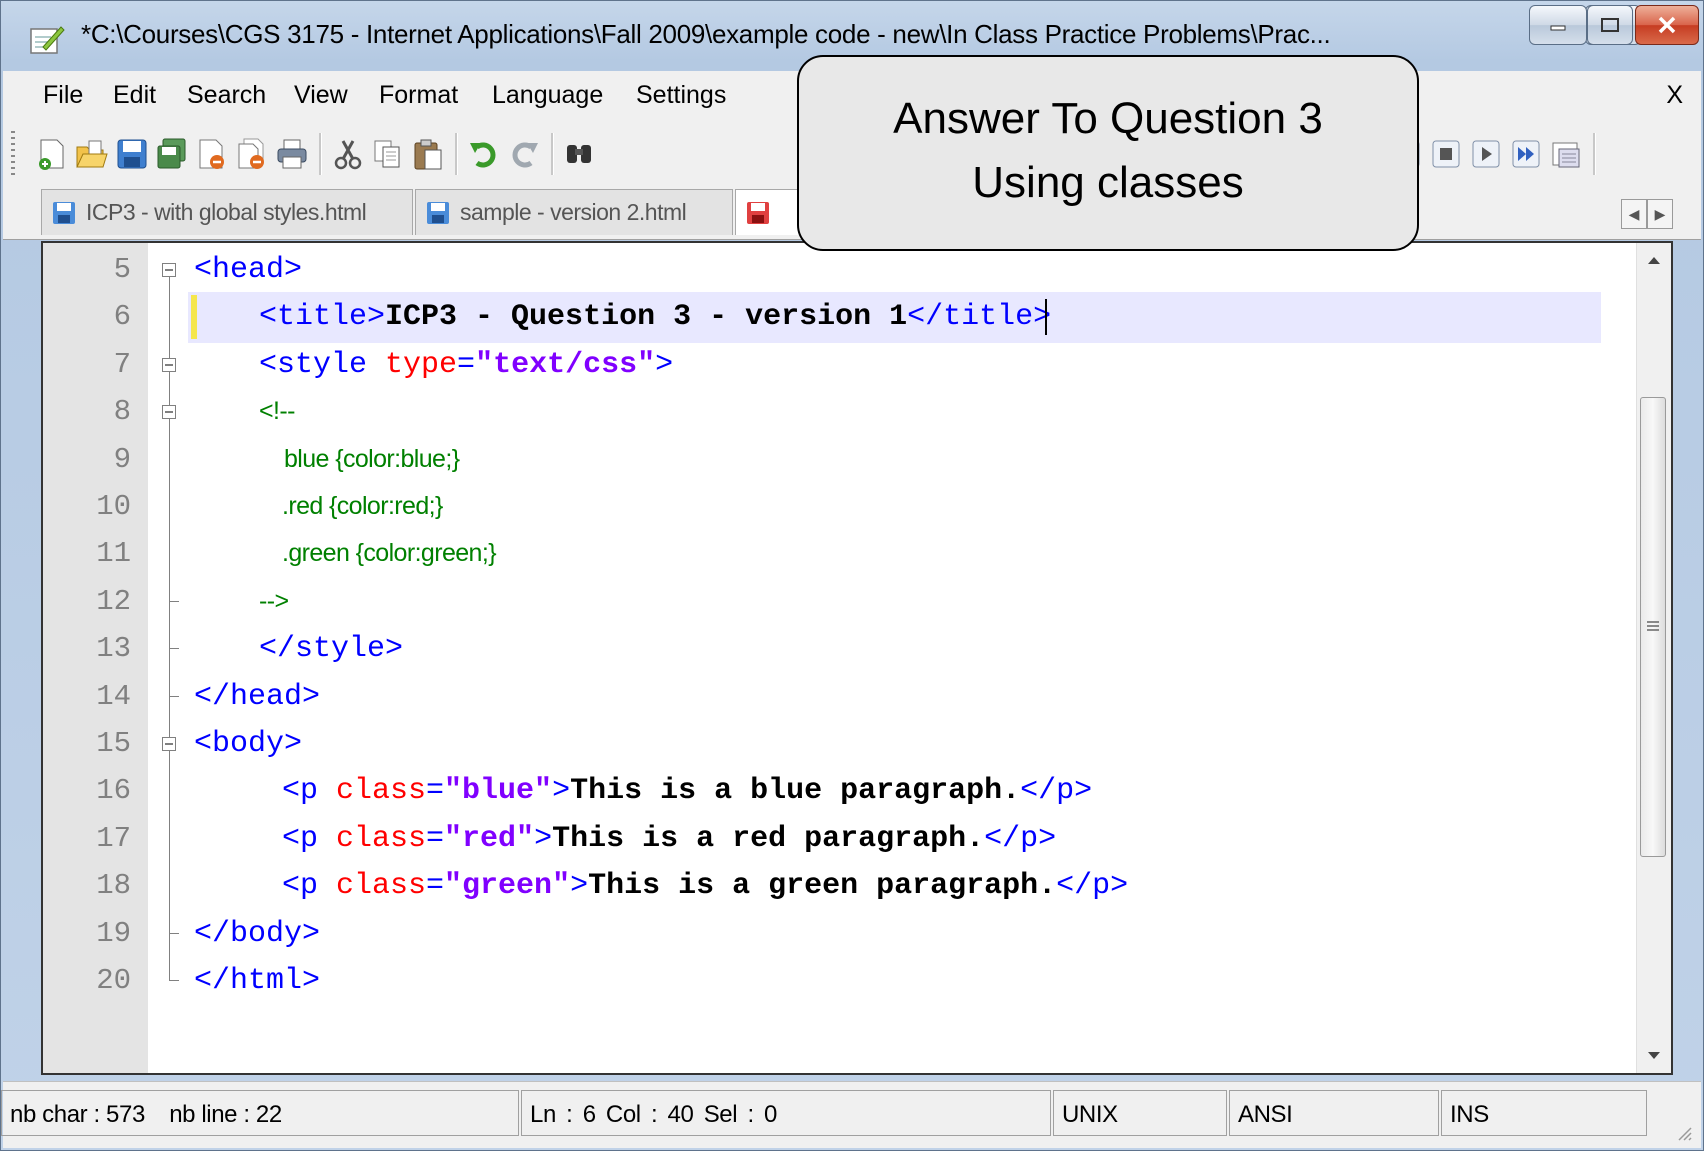 The height and width of the screenshot is (1151, 1704). Describe the element at coordinates (894, 981) in the screenshot. I see `code-line-content: </html>` at that location.